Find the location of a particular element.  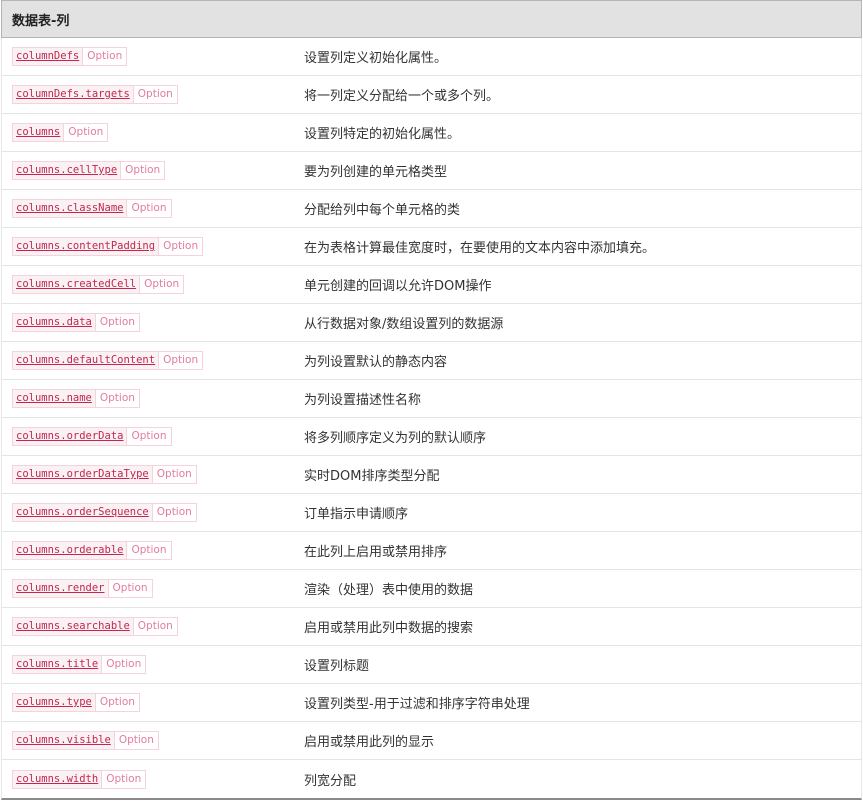

option-tag: columns.width Option is located at coordinates (79, 779).